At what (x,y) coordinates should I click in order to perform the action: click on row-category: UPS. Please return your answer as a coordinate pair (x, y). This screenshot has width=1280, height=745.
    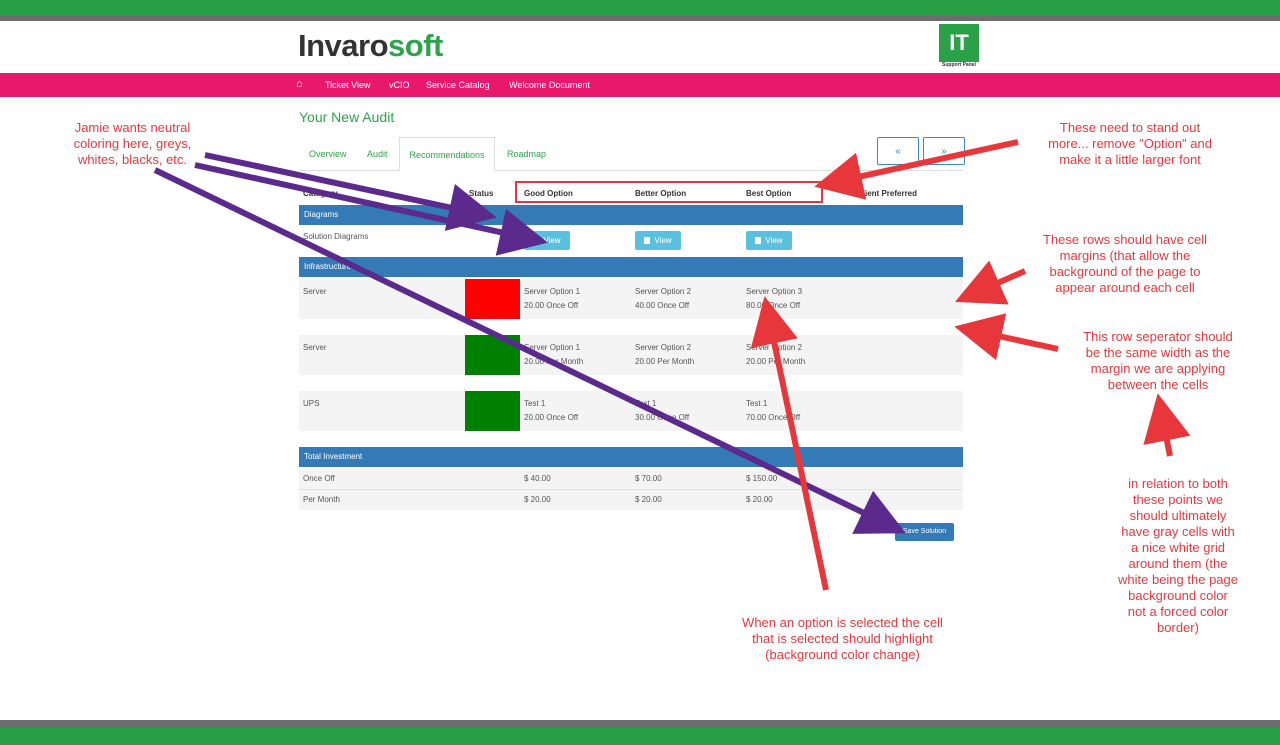
    Looking at the image, I should click on (311, 403).